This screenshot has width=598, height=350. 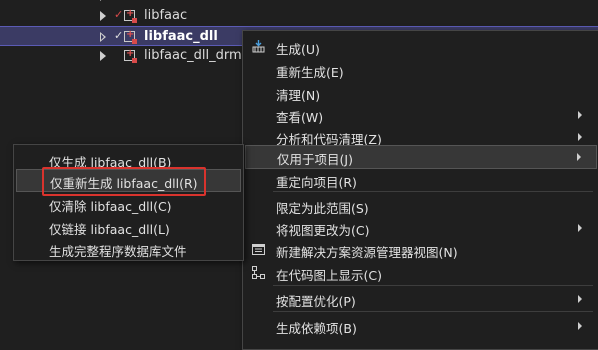 What do you see at coordinates (129, 226) in the screenshot?
I see `submenu-item-link-only: 仅链接 libfaac_dll(L)` at bounding box center [129, 226].